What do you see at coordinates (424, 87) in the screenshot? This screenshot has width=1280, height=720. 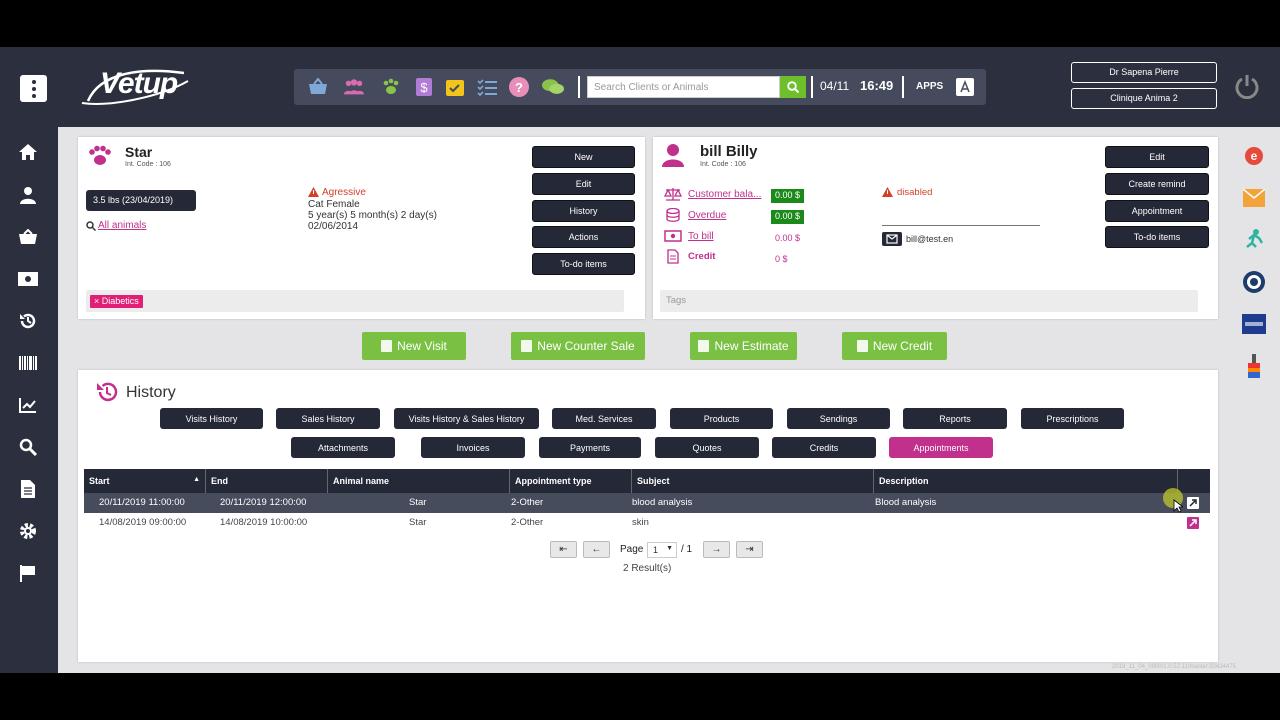 I see `dollar-icon: $` at bounding box center [424, 87].